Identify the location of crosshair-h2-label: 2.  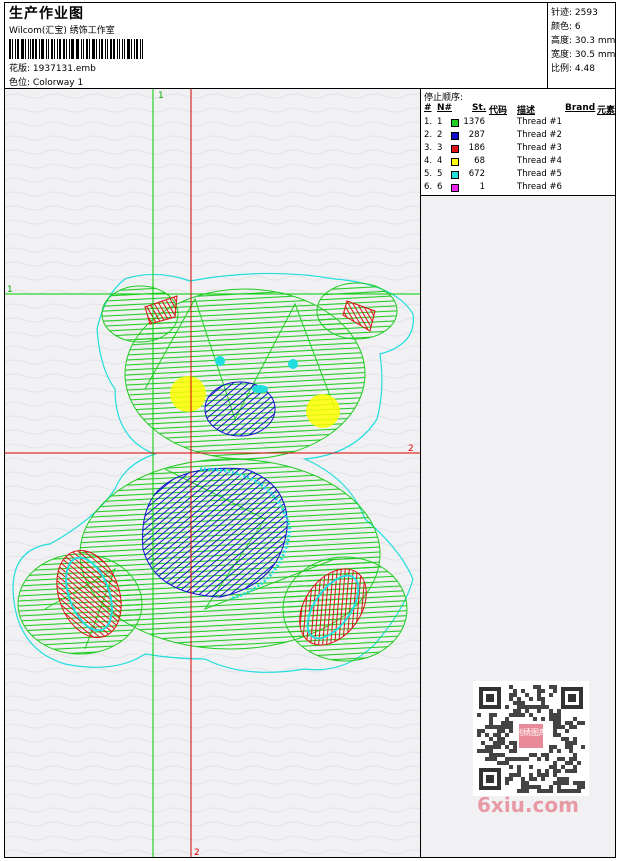
(411, 449).